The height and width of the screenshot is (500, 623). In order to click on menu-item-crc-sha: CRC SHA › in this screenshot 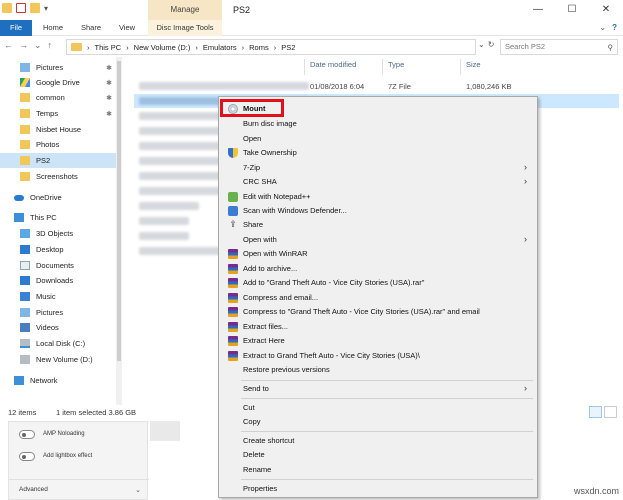, I will do `click(378, 182)`.